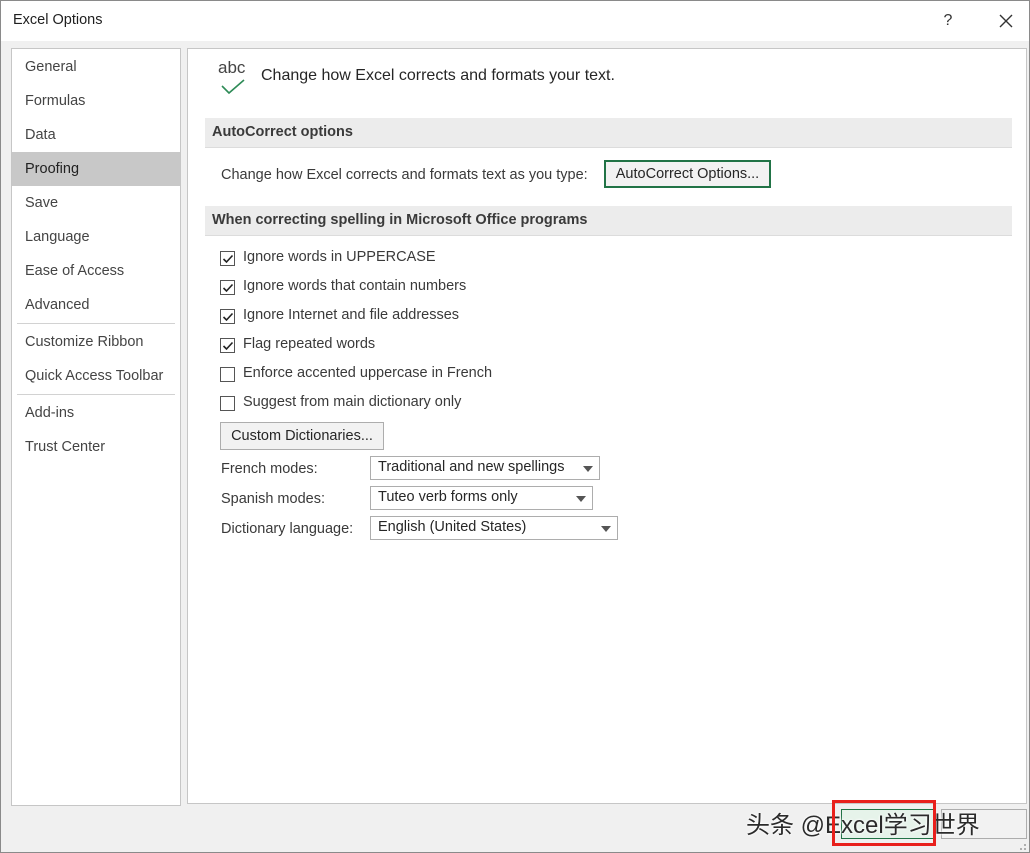 The image size is (1030, 853). Describe the element at coordinates (309, 344) in the screenshot. I see `checkbox-label: Flag repeated words` at that location.